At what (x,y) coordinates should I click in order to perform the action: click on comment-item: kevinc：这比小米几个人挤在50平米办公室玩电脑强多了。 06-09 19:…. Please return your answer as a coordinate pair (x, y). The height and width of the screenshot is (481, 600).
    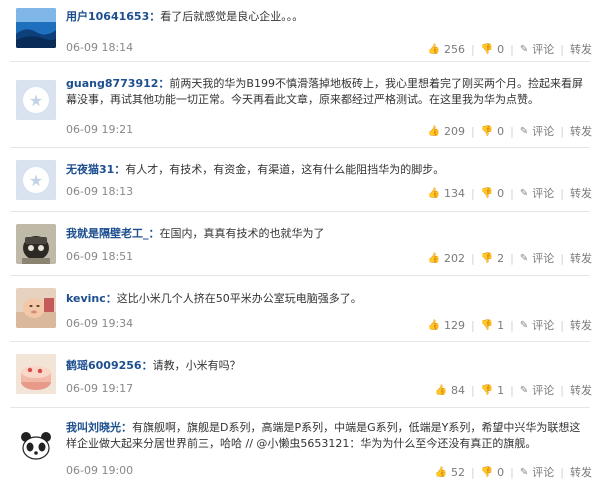
    Looking at the image, I should click on (300, 309).